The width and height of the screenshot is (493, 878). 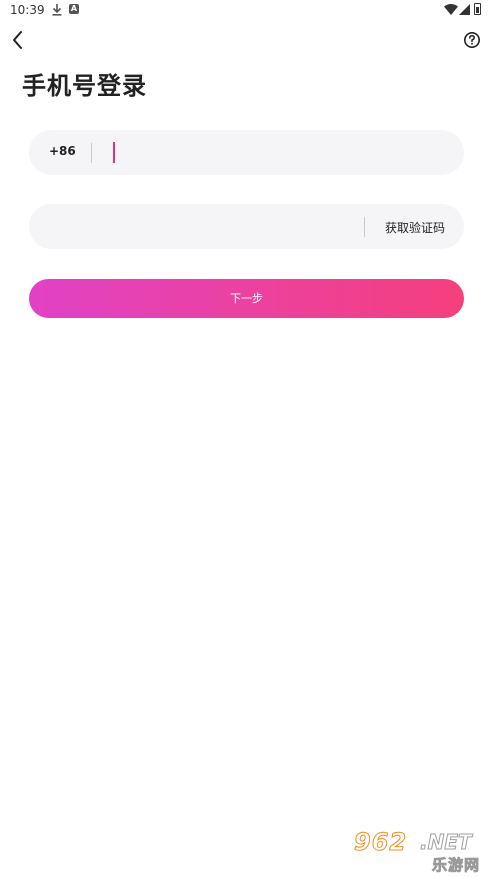 What do you see at coordinates (246, 11) in the screenshot?
I see `status-bar: 10:39 A` at bounding box center [246, 11].